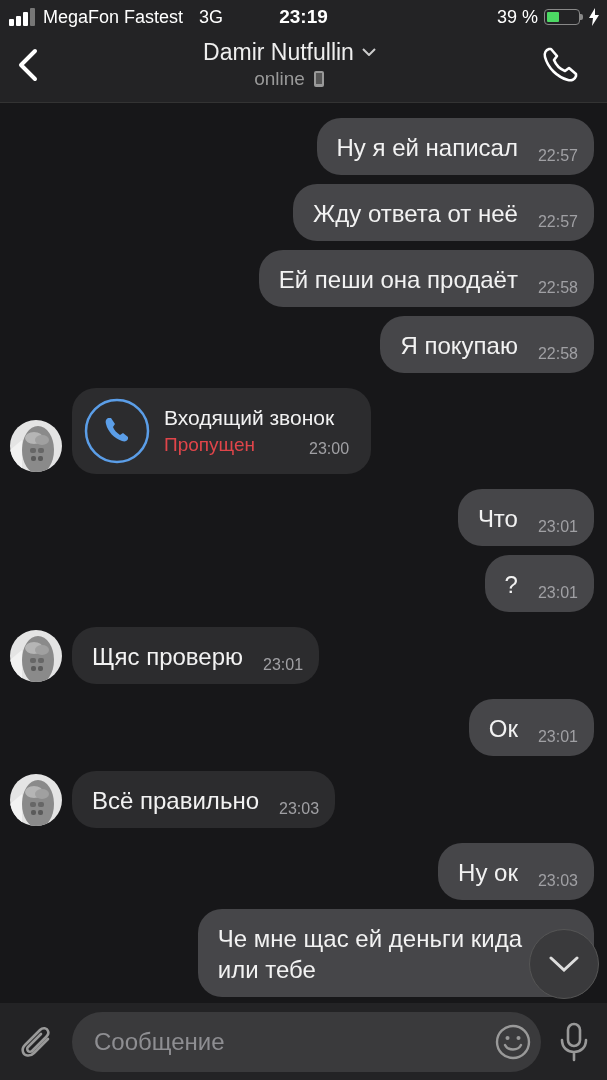 The image size is (607, 1080). What do you see at coordinates (531, 727) in the screenshot?
I see `message-bubble: Ок 23:01` at bounding box center [531, 727].